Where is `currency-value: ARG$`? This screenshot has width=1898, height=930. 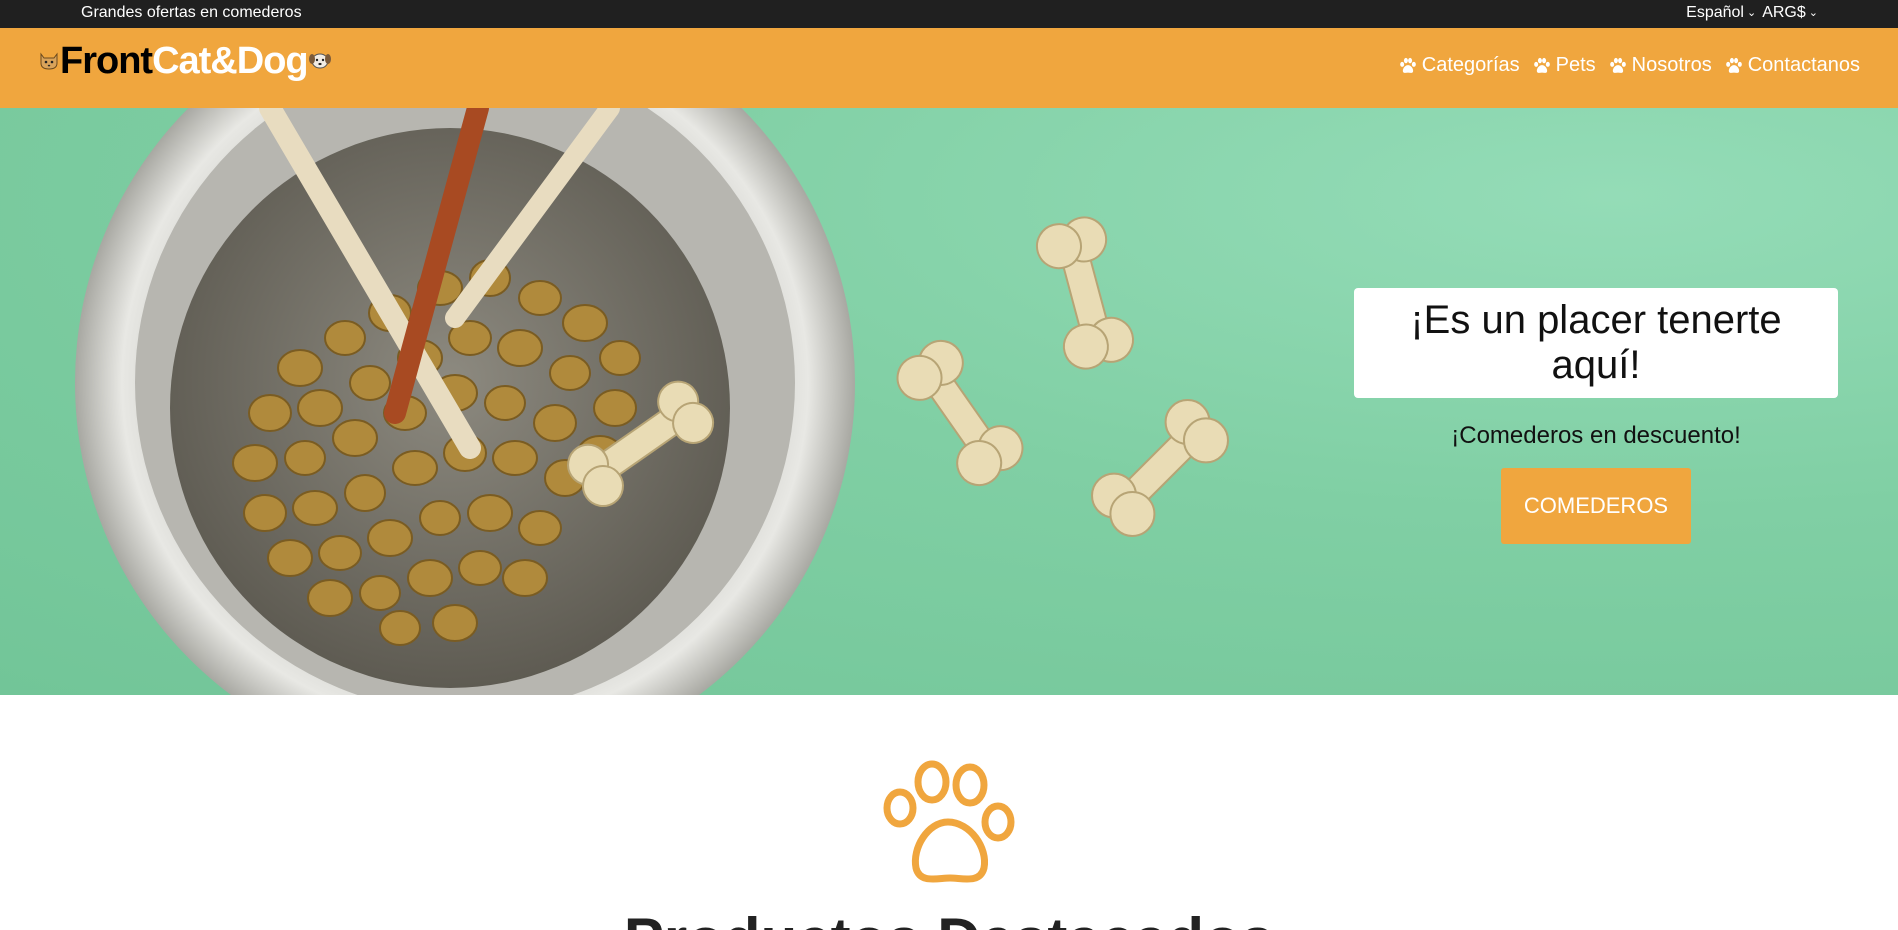
currency-value: ARG$ is located at coordinates (1784, 12).